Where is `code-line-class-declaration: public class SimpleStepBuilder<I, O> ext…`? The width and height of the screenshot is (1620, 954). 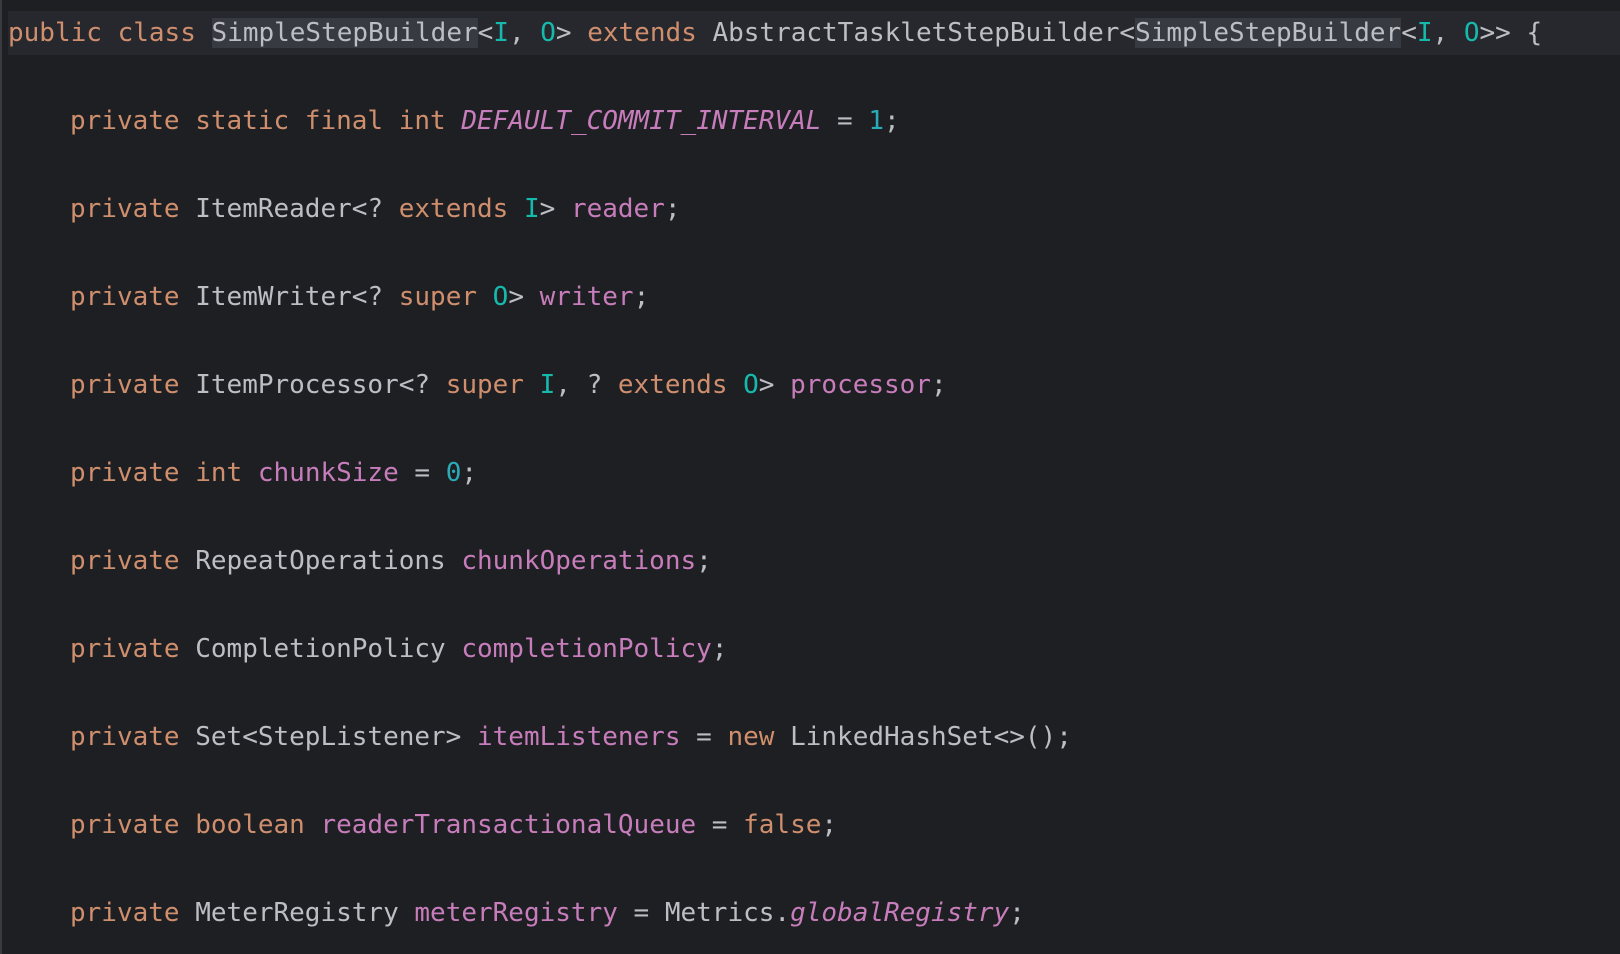 code-line-class-declaration: public class SimpleStepBuilder<I, O> ext… is located at coordinates (814, 33).